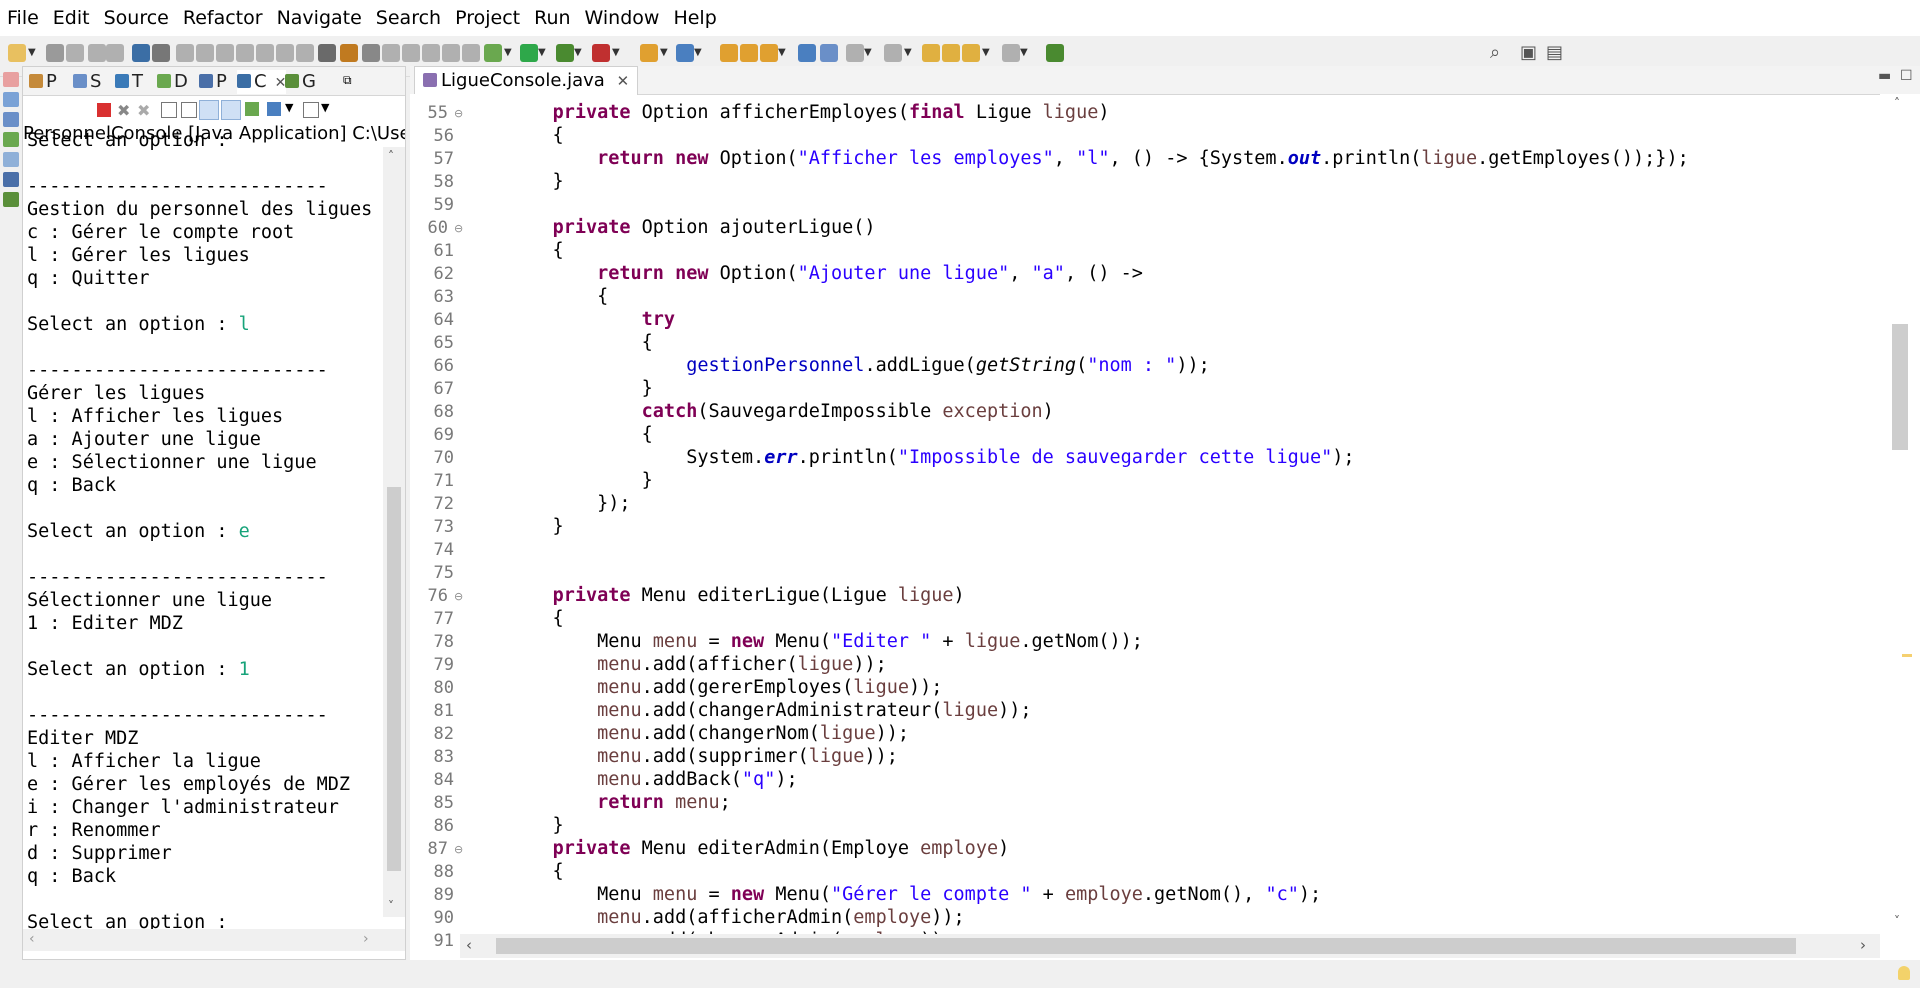 The width and height of the screenshot is (1920, 988). Describe the element at coordinates (327, 53) in the screenshot. I see `drop-frame-icon` at that location.